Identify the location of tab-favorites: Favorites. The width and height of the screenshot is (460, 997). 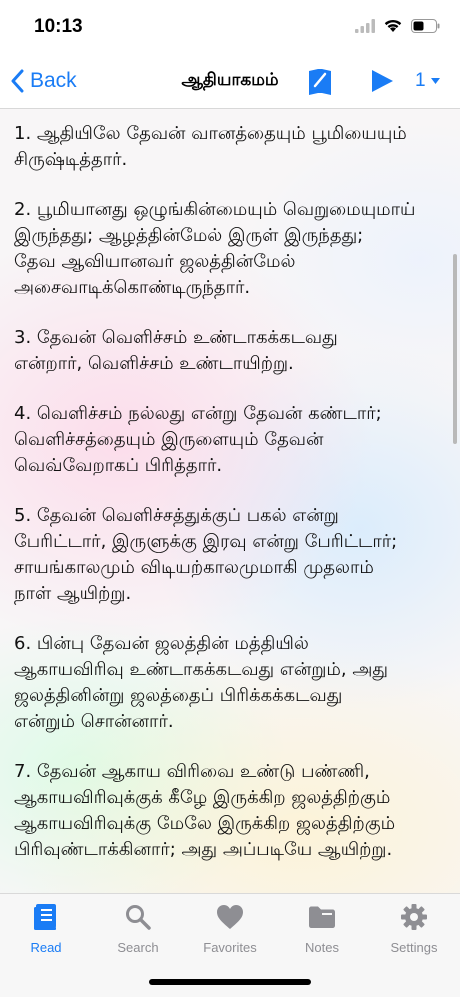
(230, 928).